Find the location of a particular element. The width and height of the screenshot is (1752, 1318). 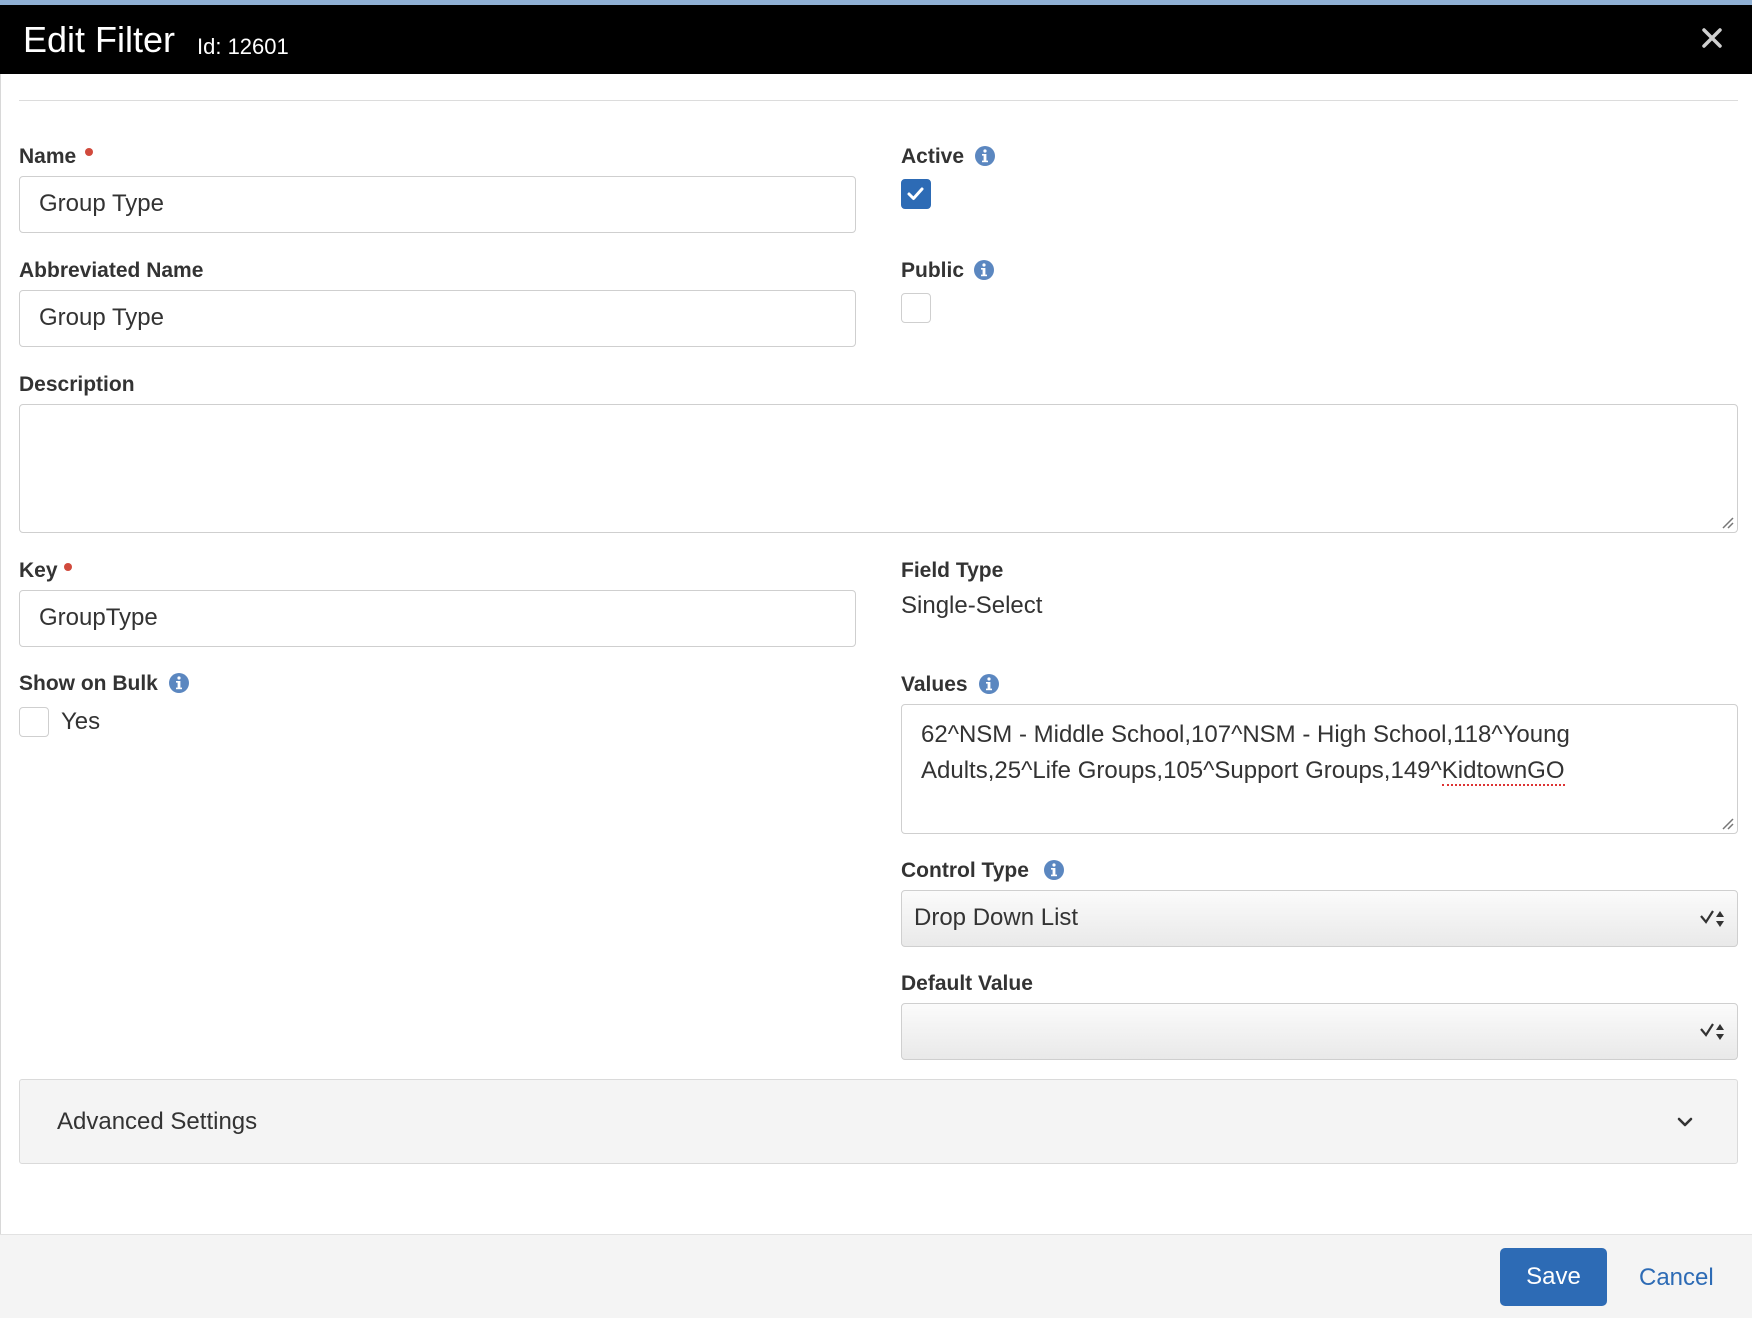

values-label: Values is located at coordinates (934, 684).